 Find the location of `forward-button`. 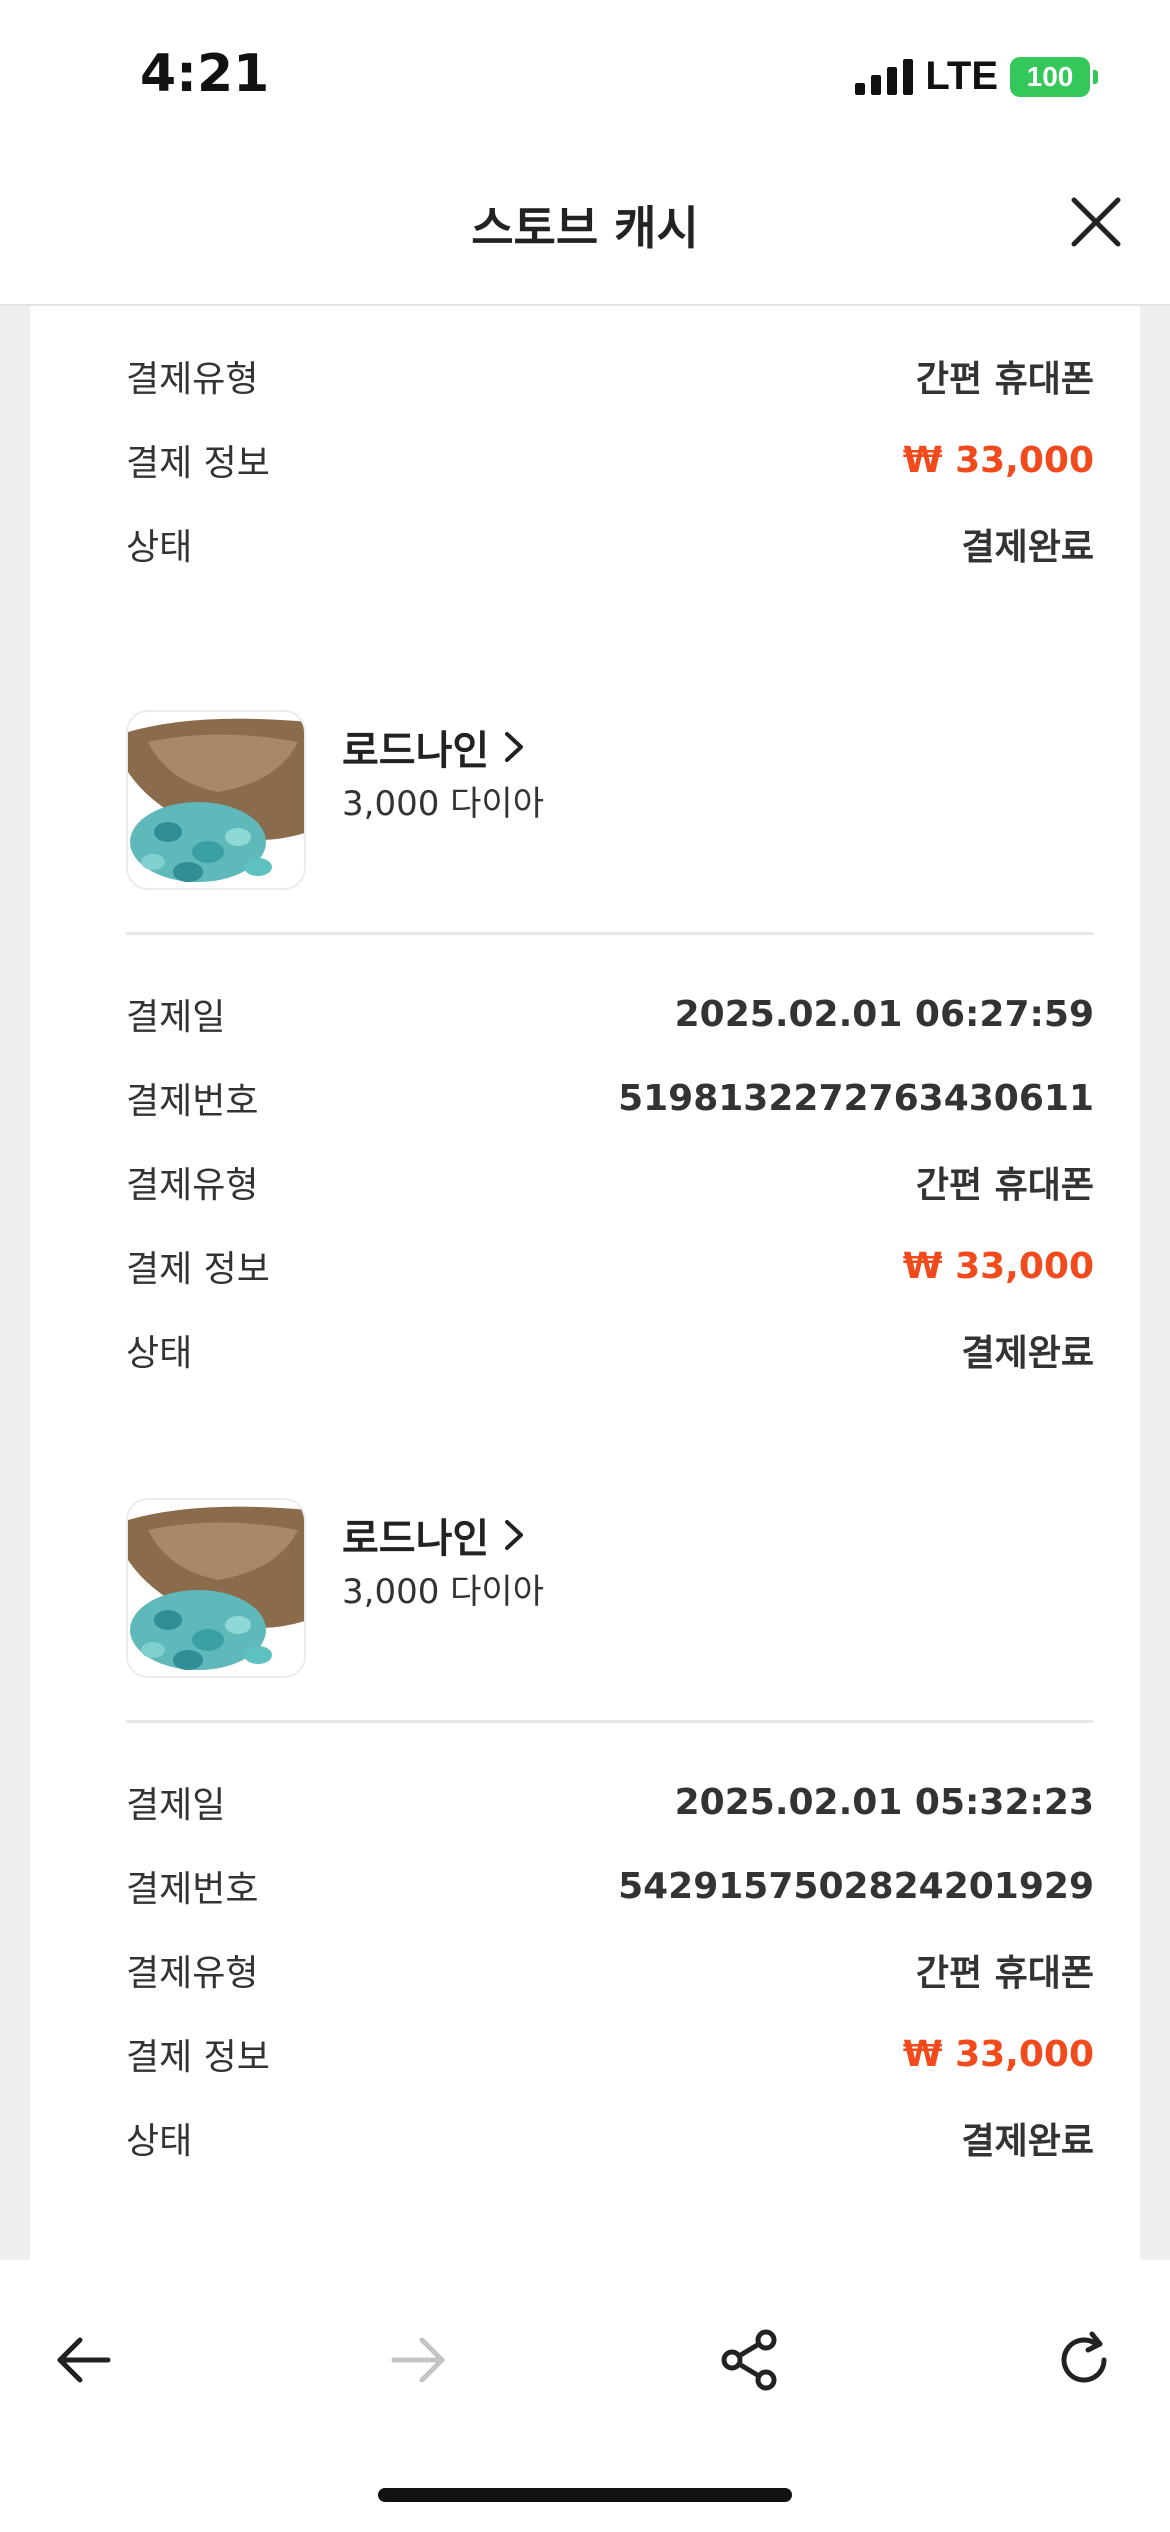

forward-button is located at coordinates (418, 2360).